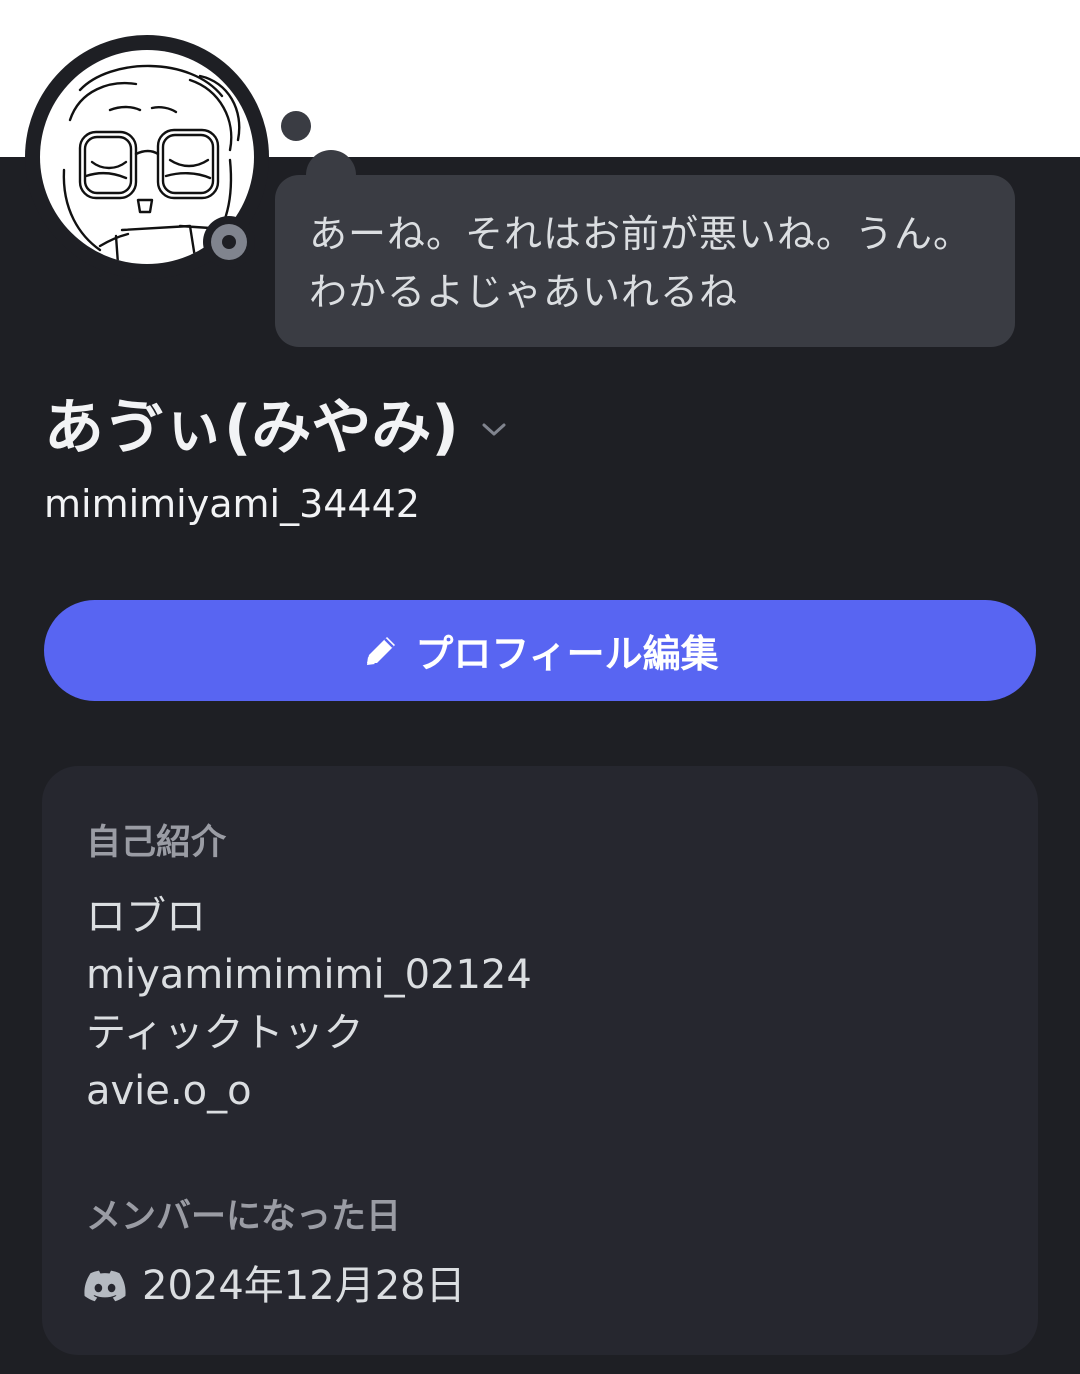  Describe the element at coordinates (169, 1091) in the screenshot. I see `bio-line: avie.o_o` at that location.